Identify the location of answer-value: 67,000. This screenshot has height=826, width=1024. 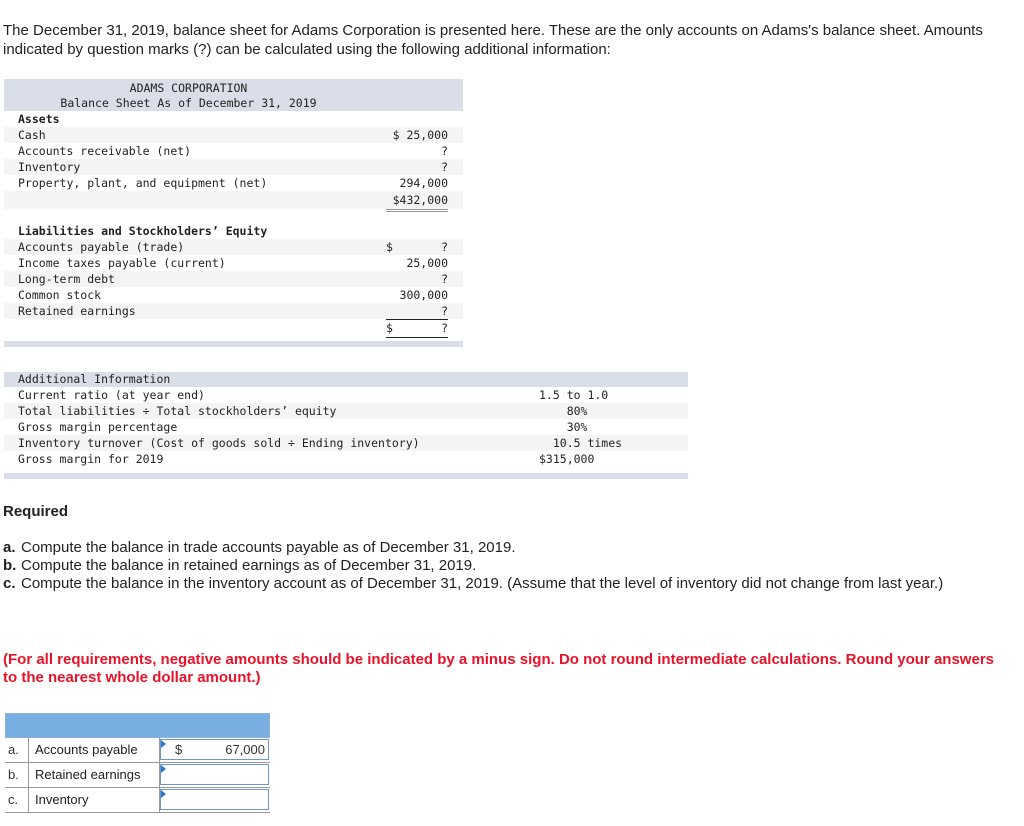
(245, 749).